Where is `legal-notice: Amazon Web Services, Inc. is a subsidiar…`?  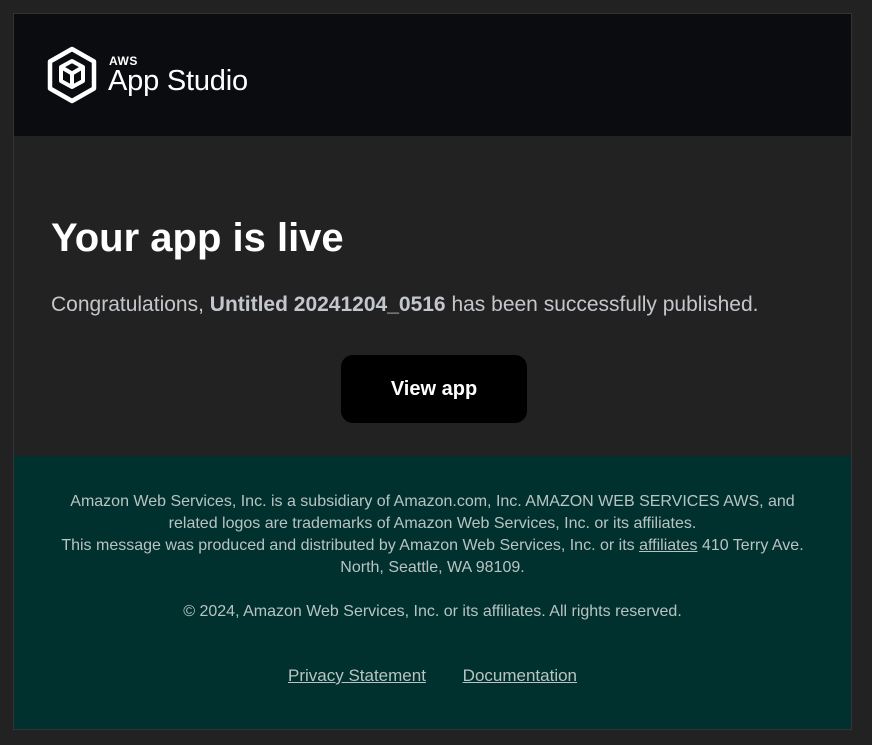 legal-notice: Amazon Web Services, Inc. is a subsidiar… is located at coordinates (432, 535).